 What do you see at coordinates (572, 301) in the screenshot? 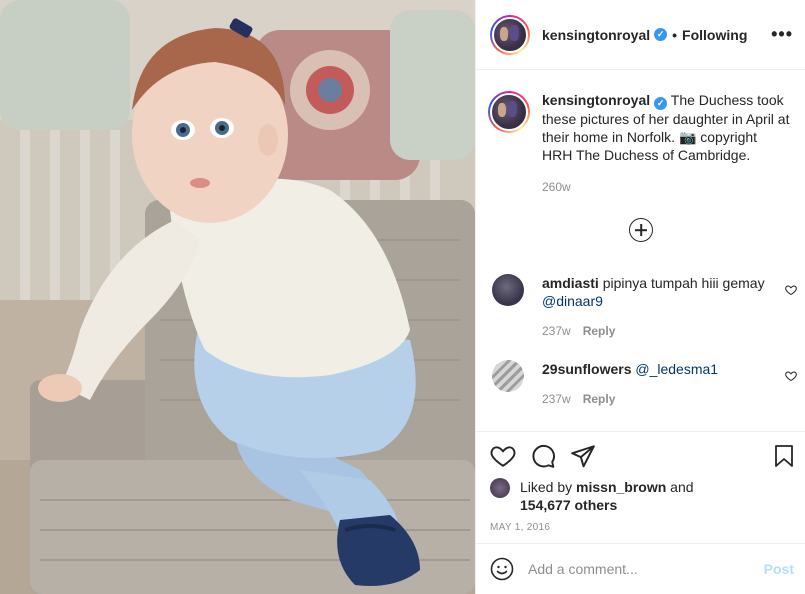
I see `comment-mention: @dinaar9` at bounding box center [572, 301].